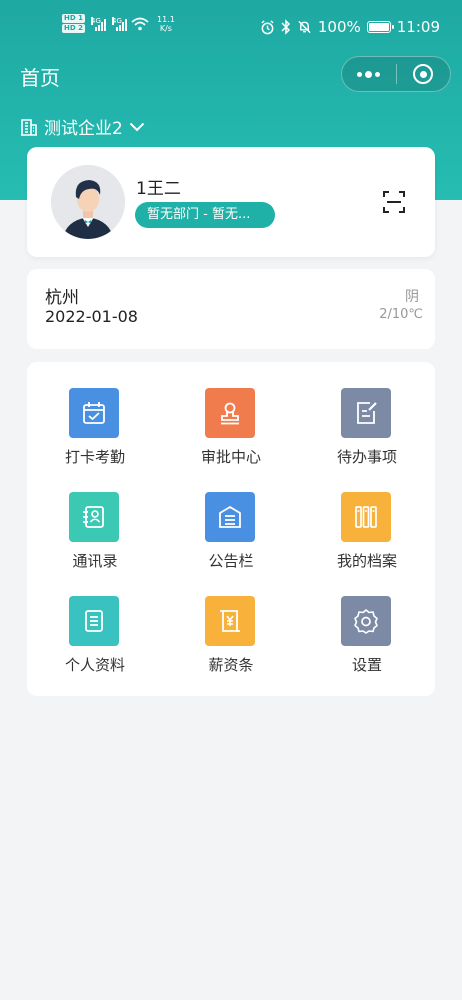  What do you see at coordinates (95, 561) in the screenshot?
I see `menu-item-label: 通讯录` at bounding box center [95, 561].